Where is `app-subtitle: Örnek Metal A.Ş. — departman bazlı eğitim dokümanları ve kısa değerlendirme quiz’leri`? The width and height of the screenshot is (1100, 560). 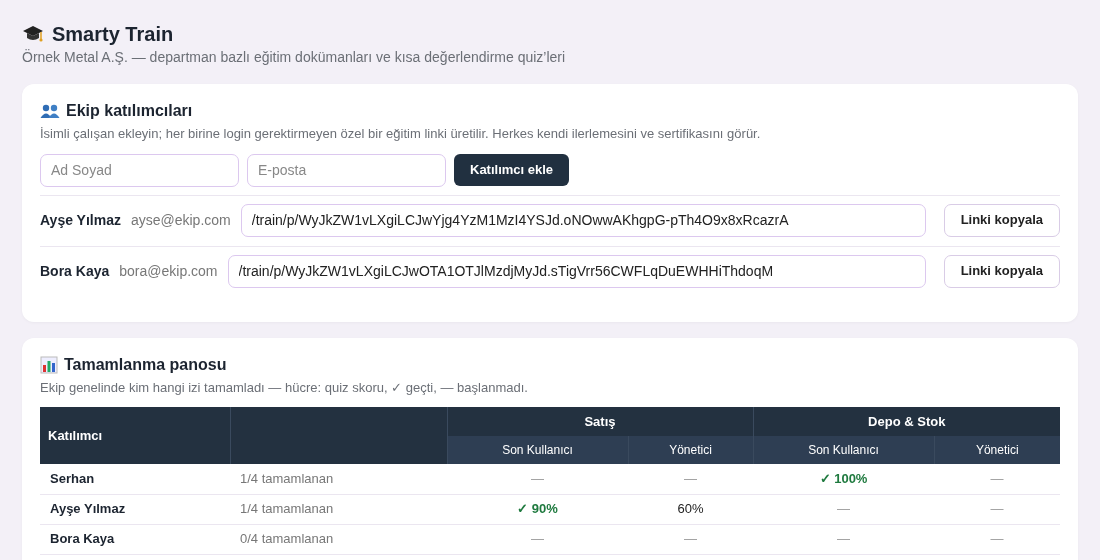
app-subtitle: Örnek Metal A.Ş. — departman bazlı eğitim dokümanları ve kısa değerlendirme quiz’leri is located at coordinates (294, 57).